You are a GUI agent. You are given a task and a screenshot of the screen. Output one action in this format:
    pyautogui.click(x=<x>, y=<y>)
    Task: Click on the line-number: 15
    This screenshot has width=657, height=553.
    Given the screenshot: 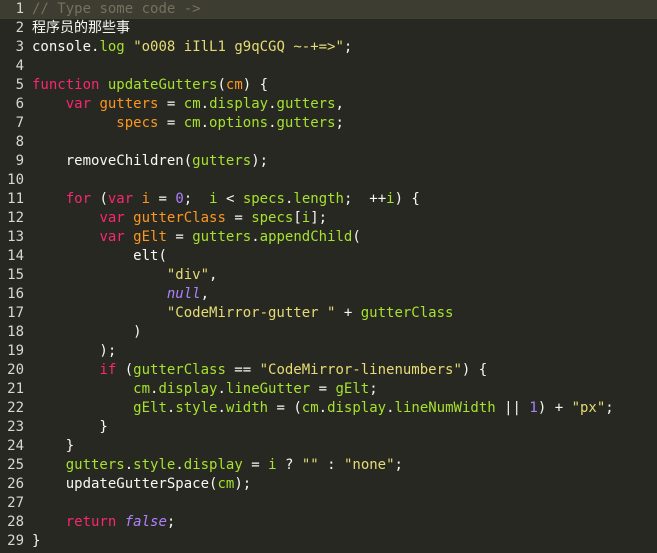 What is the action you would take?
    pyautogui.click(x=15, y=275)
    